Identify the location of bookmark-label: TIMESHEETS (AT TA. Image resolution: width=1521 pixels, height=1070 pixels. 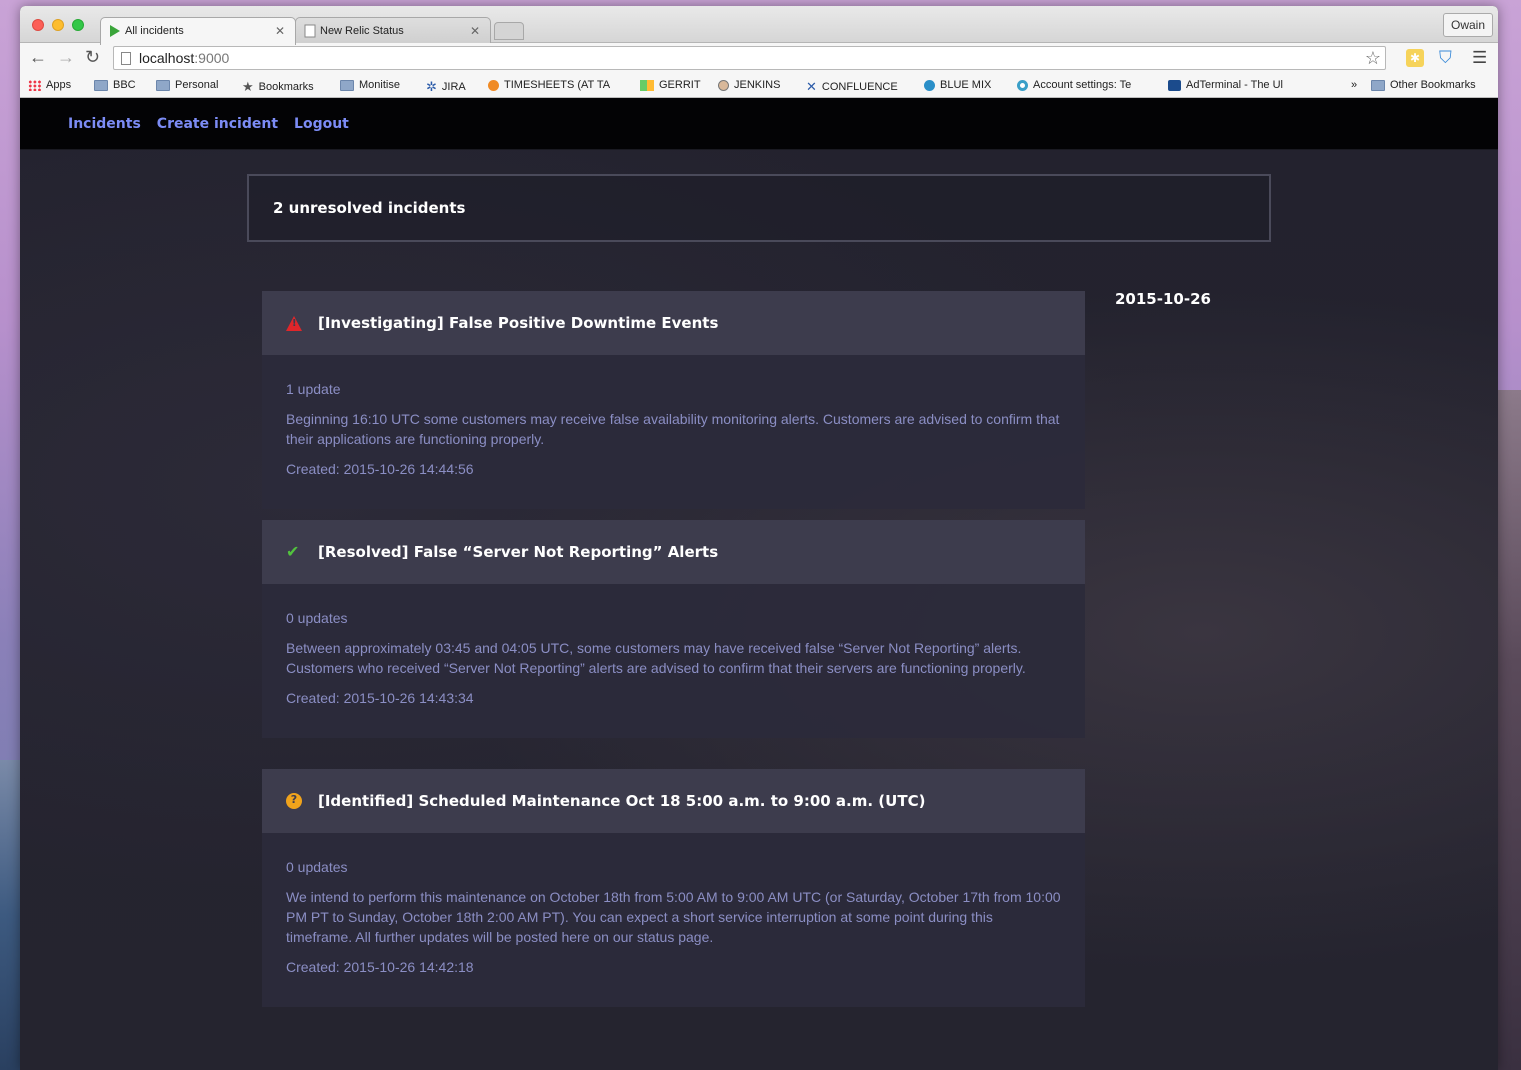
(557, 85).